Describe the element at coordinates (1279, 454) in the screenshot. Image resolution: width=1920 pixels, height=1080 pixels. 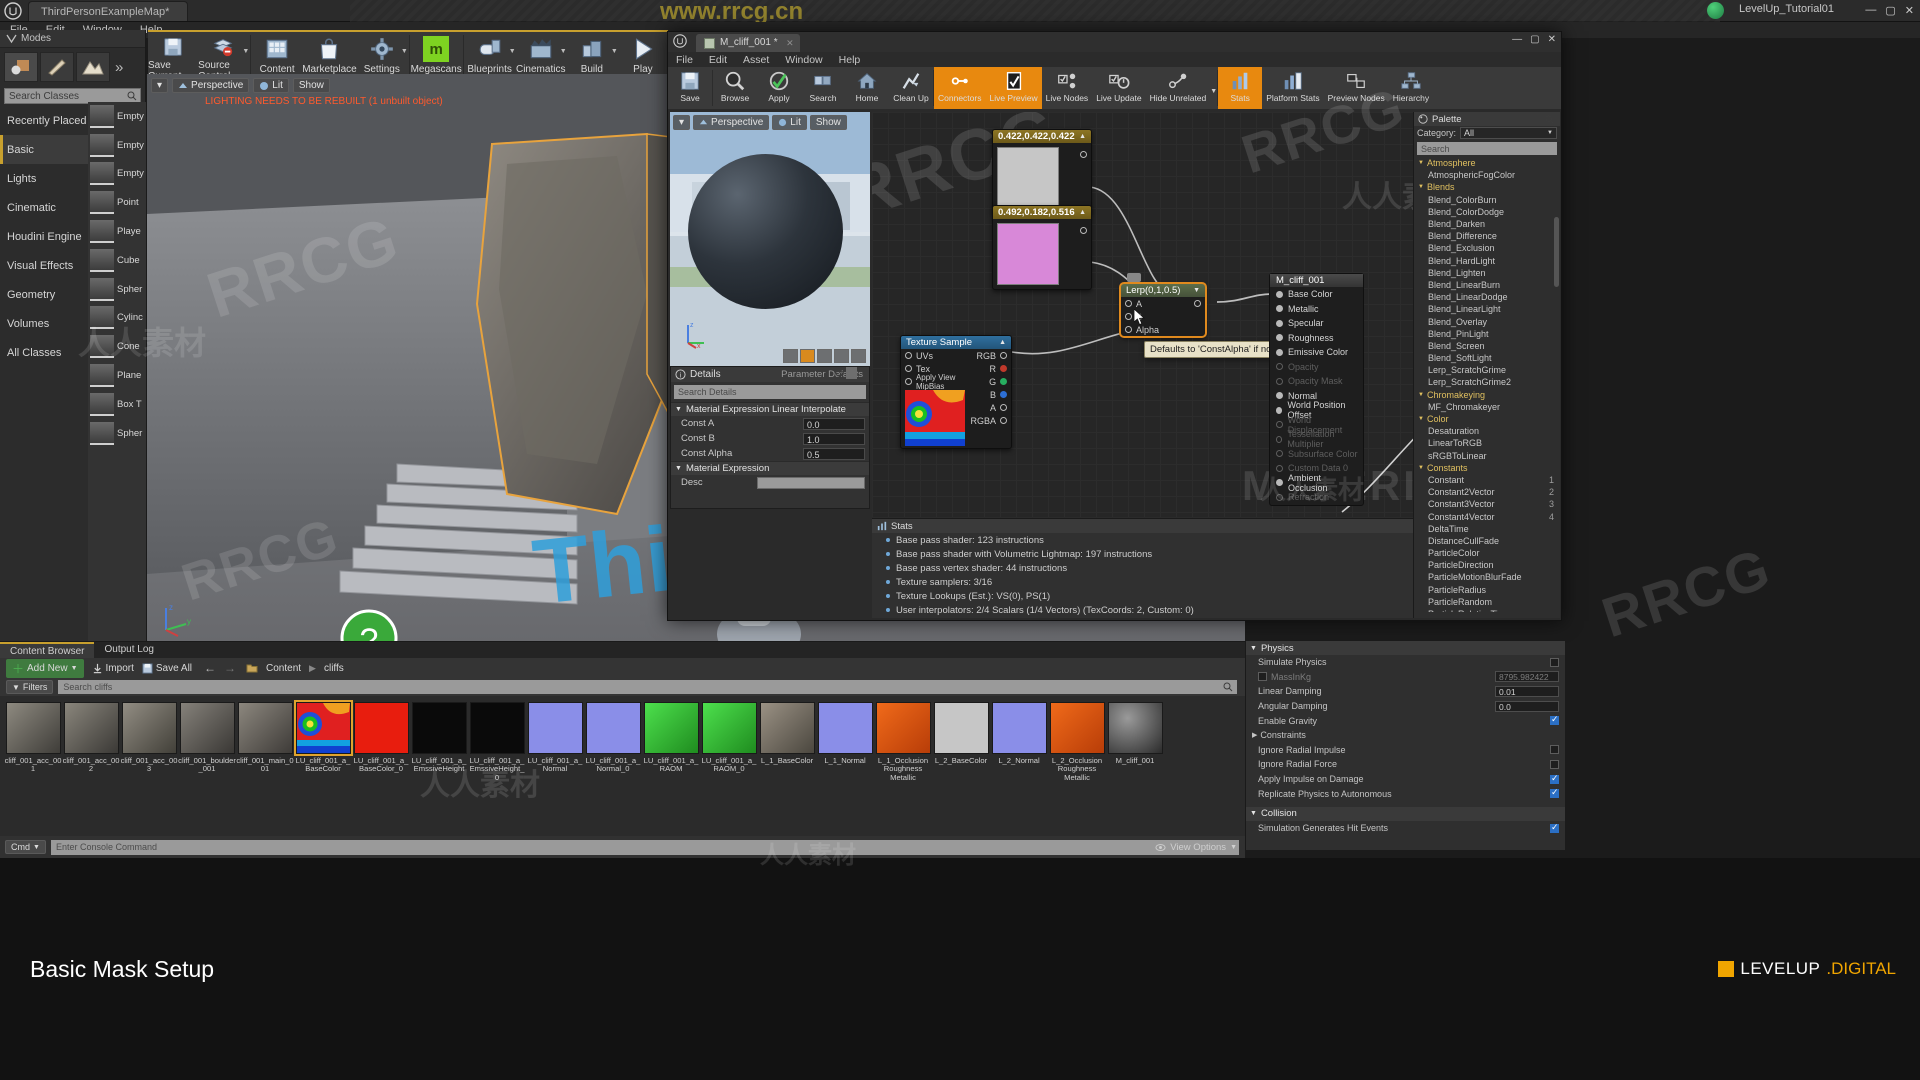
I see `pin-subsurface-color` at that location.